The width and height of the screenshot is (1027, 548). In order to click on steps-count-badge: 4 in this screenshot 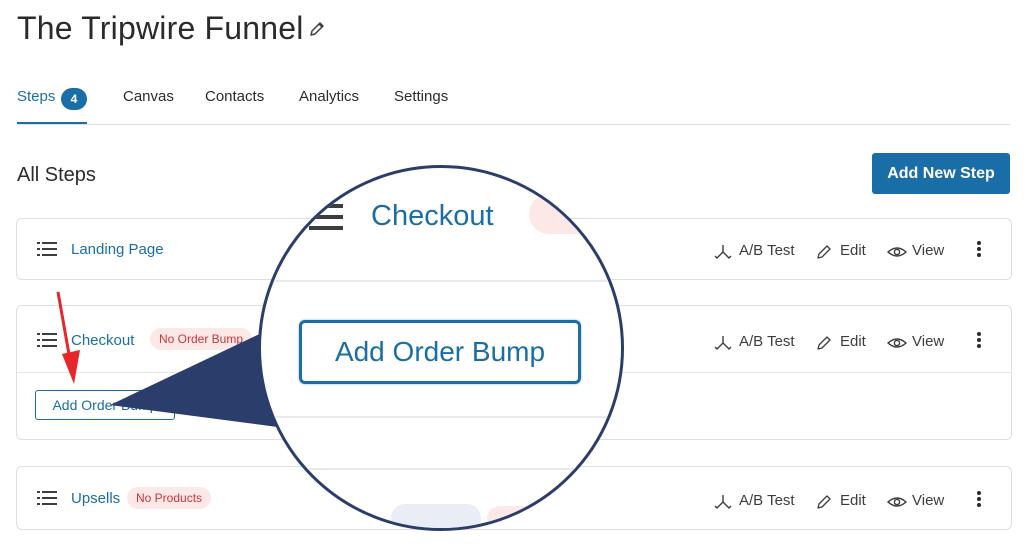, I will do `click(74, 99)`.